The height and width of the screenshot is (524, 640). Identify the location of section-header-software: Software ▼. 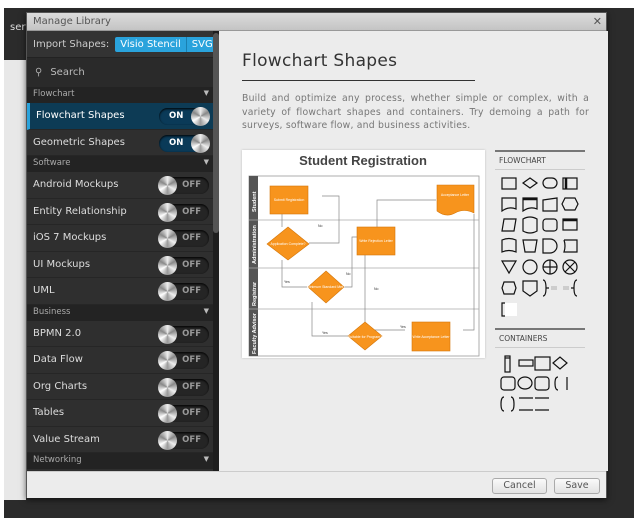
(123, 164).